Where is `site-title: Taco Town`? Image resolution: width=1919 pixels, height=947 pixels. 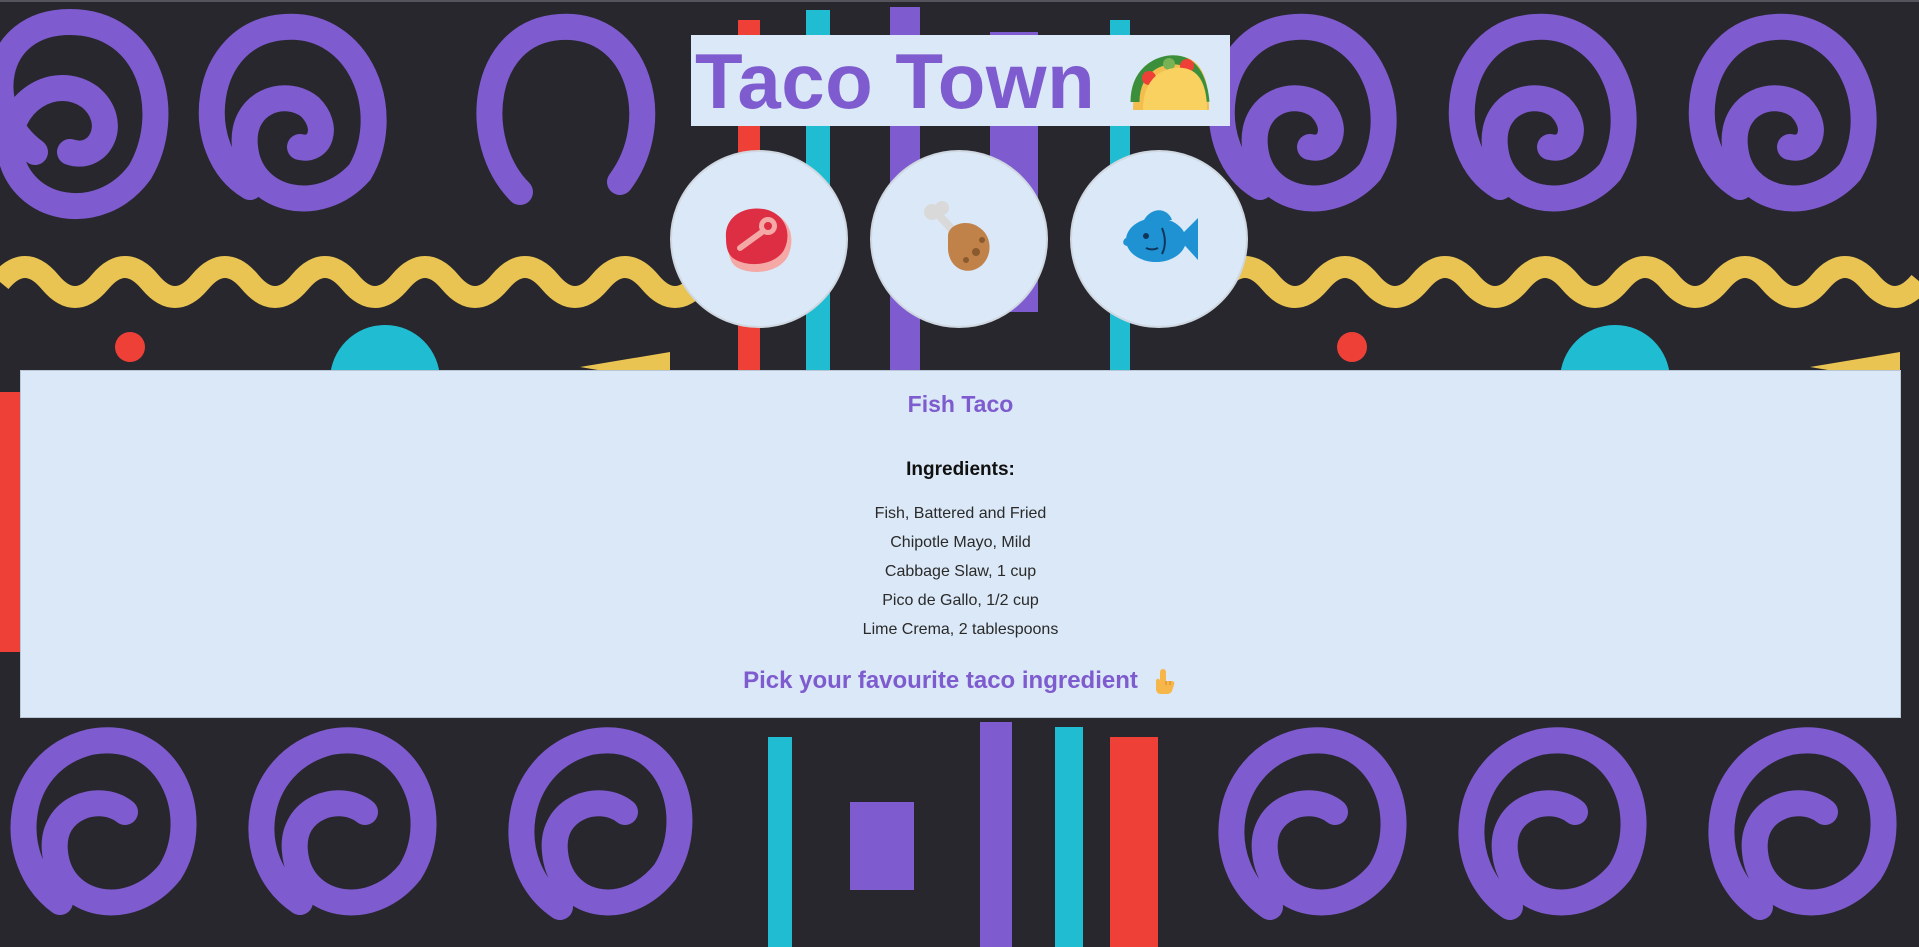 site-title: Taco Town is located at coordinates (895, 80).